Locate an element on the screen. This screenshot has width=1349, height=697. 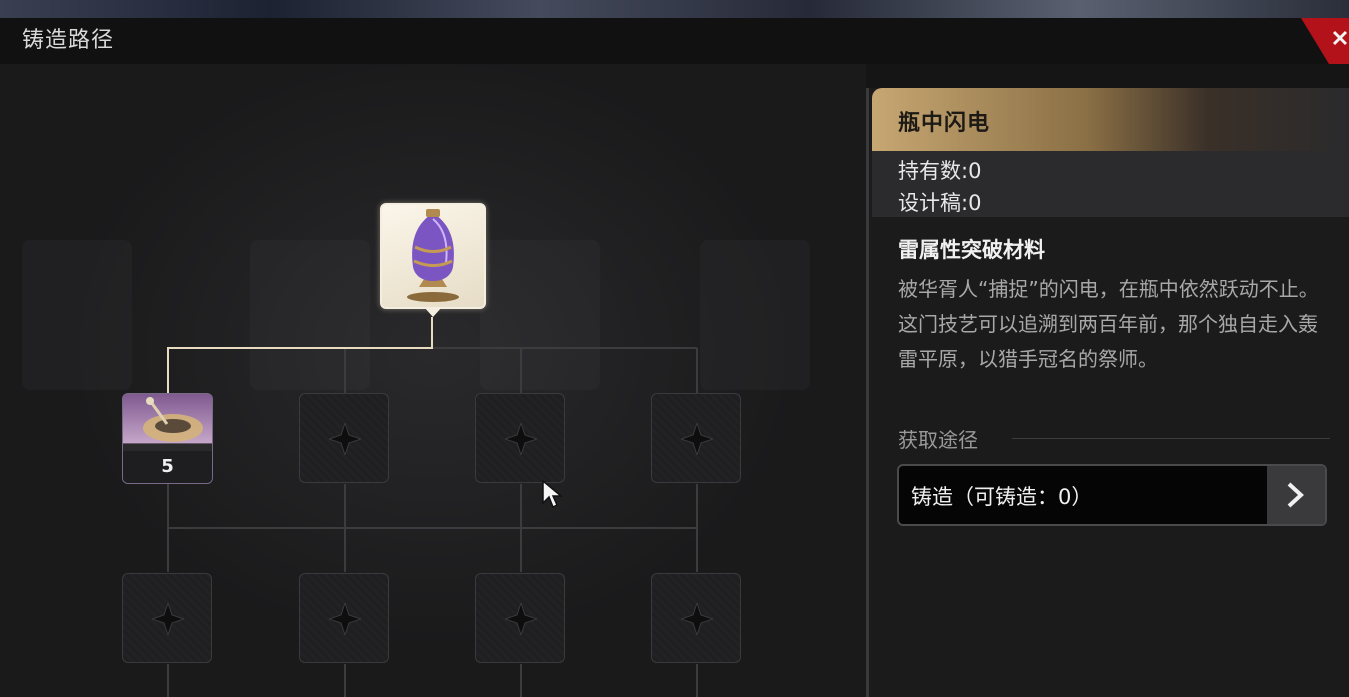
divider is located at coordinates (1171, 438).